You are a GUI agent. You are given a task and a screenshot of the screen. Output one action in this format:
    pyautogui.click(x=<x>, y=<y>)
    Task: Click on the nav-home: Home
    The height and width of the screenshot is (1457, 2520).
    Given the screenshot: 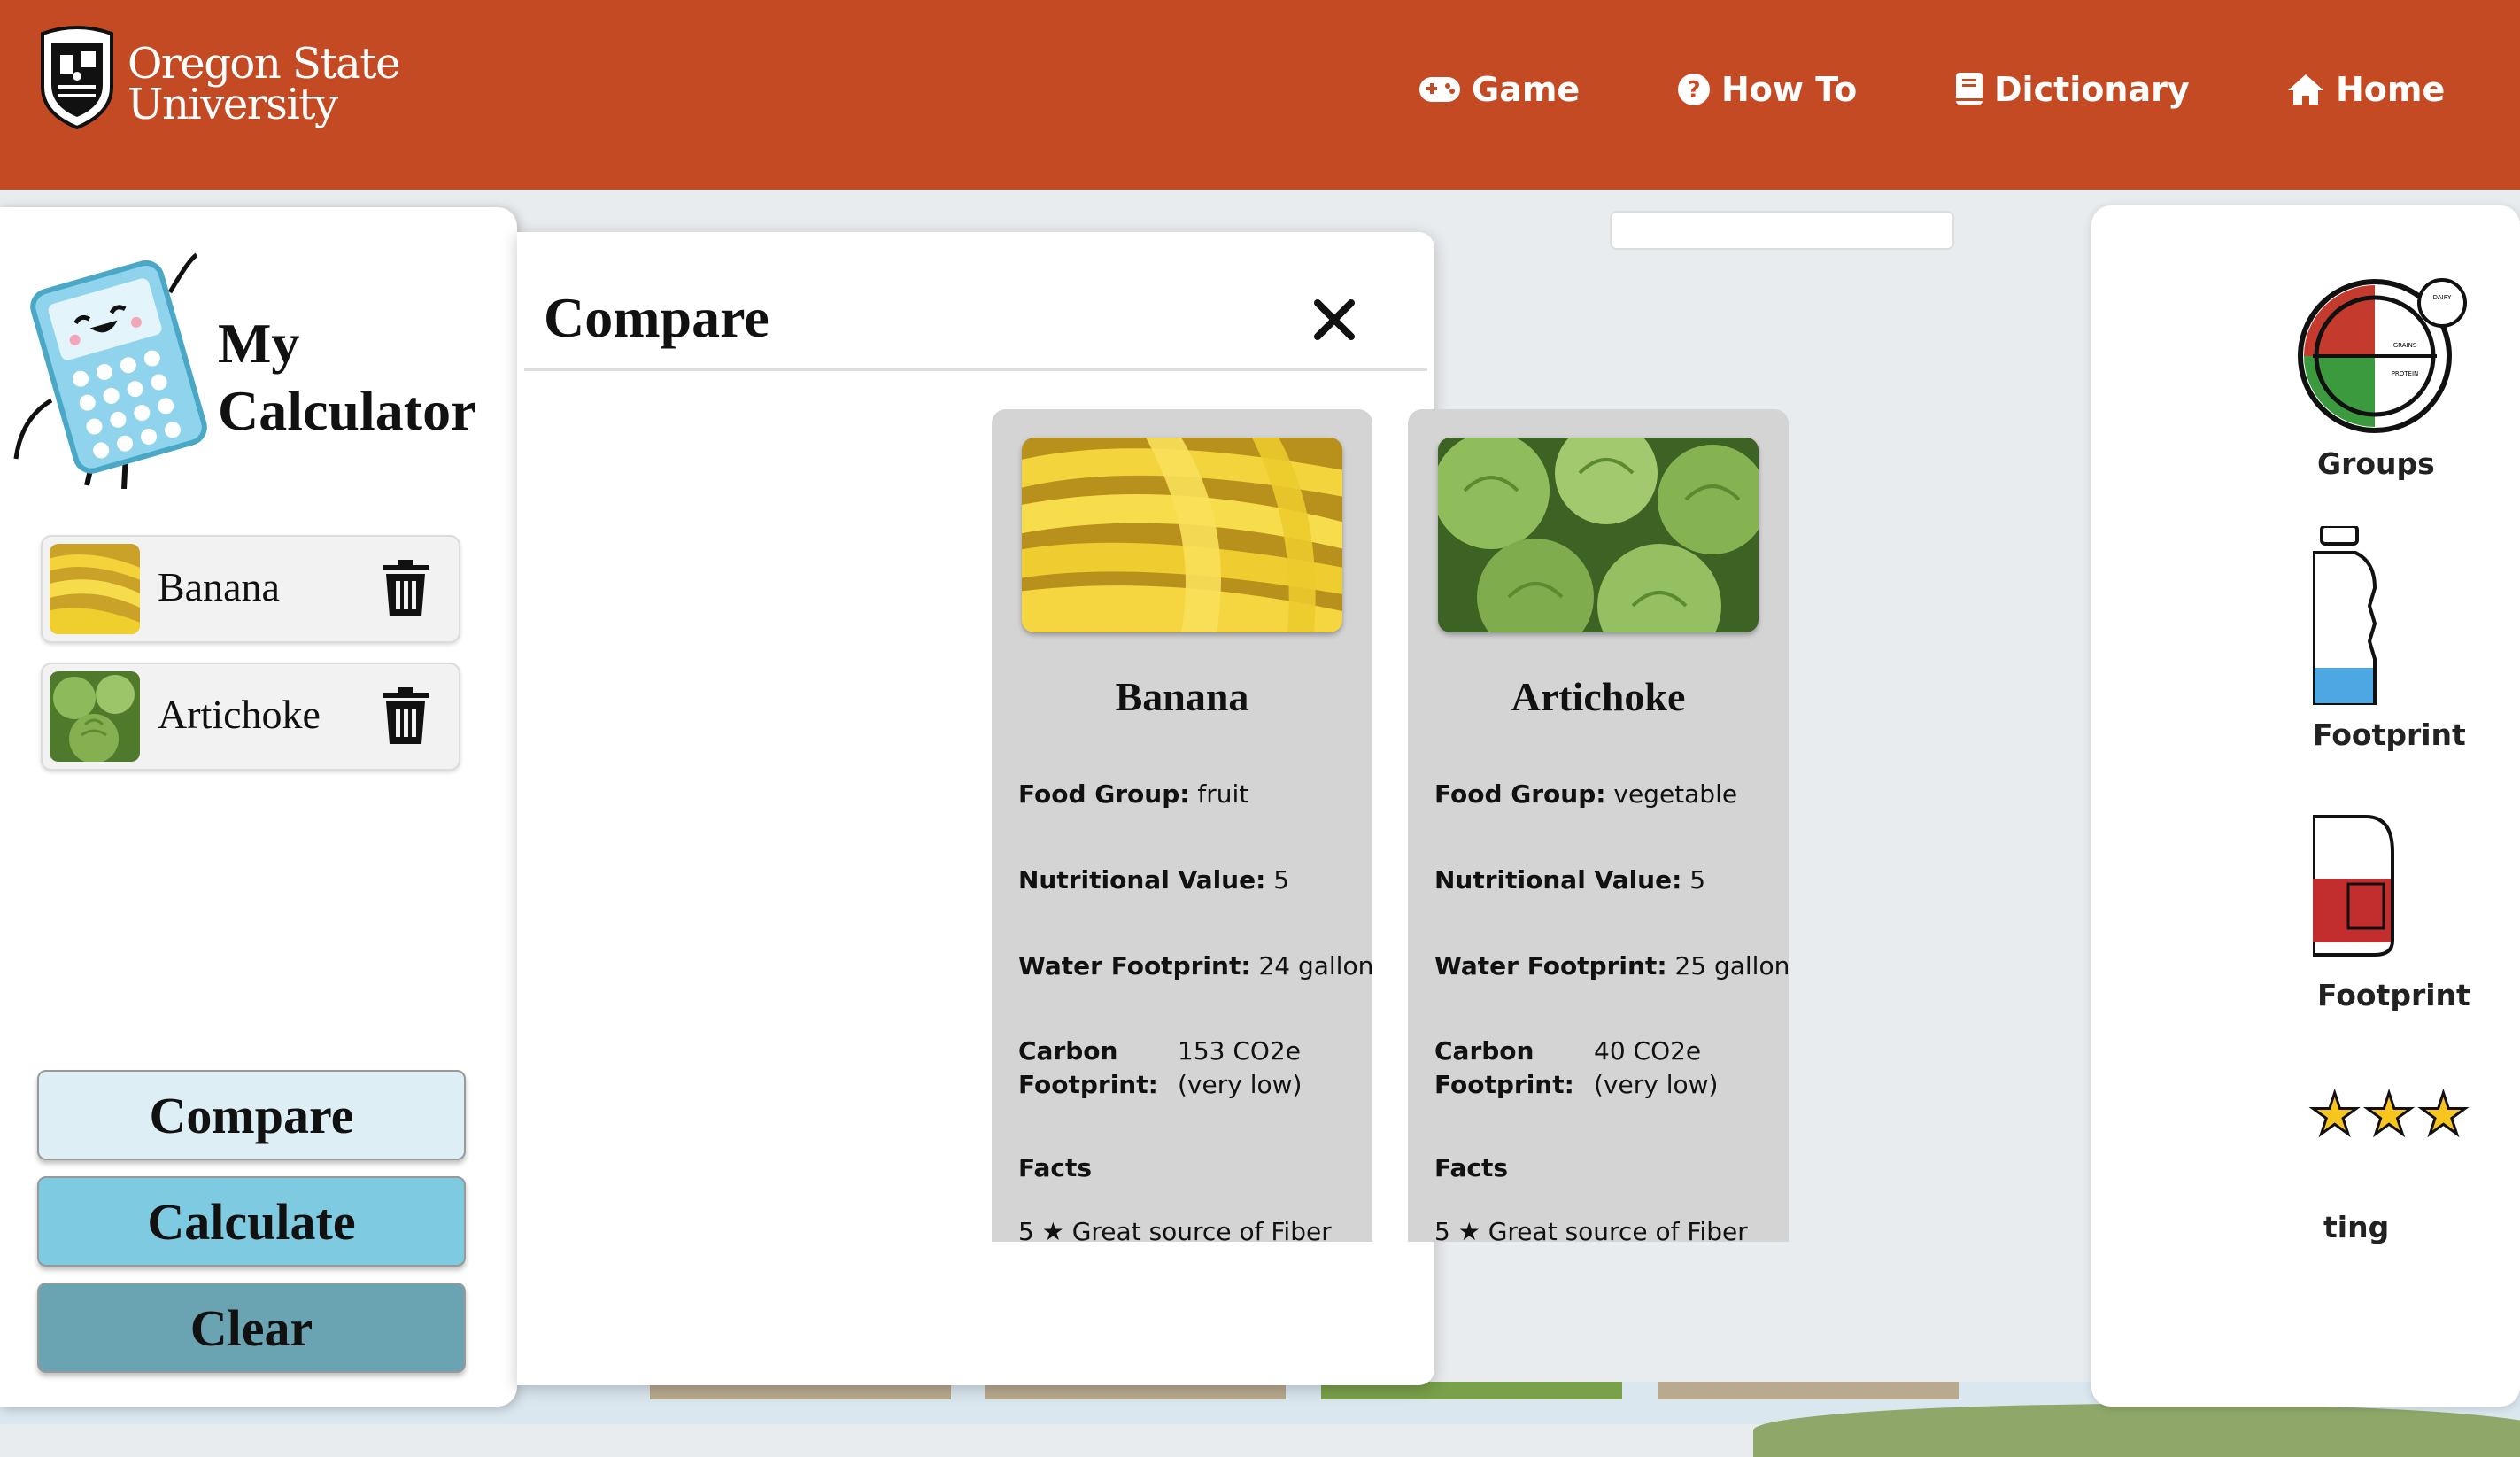 What is the action you would take?
    pyautogui.click(x=2365, y=89)
    